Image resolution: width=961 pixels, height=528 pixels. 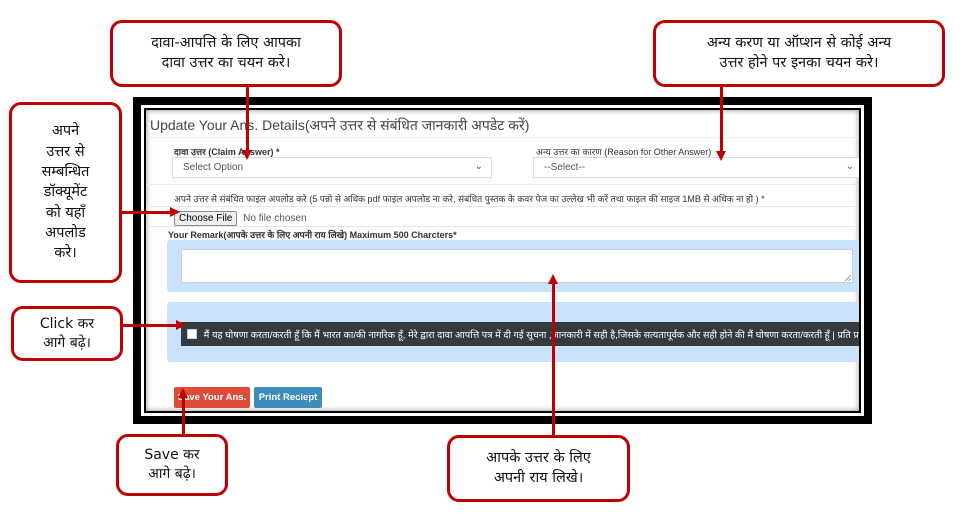 I want to click on remark-textarea, so click(x=517, y=266).